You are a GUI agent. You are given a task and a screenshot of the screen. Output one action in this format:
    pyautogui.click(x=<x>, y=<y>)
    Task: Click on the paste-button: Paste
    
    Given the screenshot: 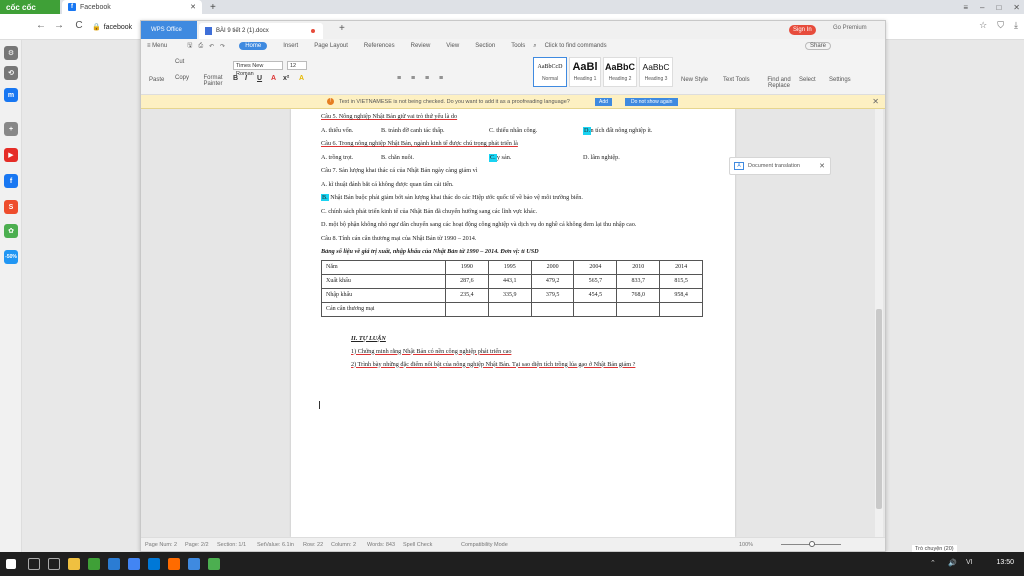 What is the action you would take?
    pyautogui.click(x=156, y=80)
    